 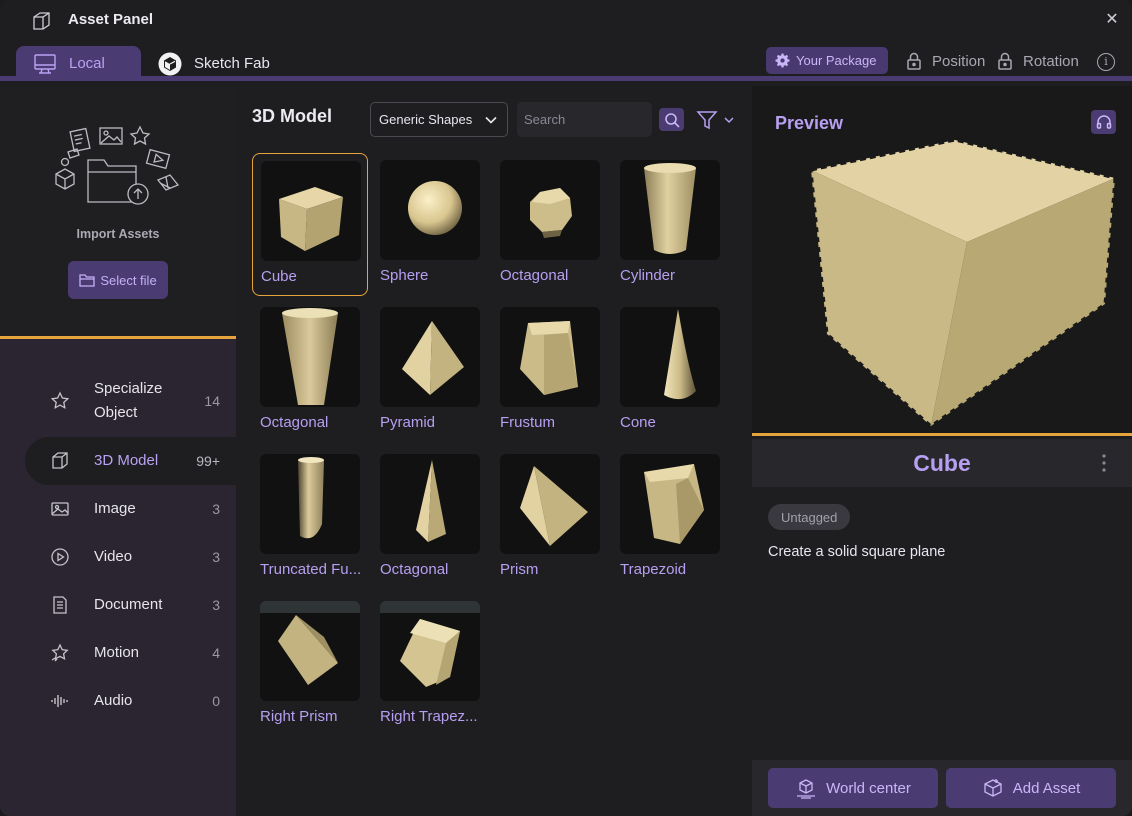 What do you see at coordinates (1112, 20) in the screenshot?
I see `close-icon: ✕` at bounding box center [1112, 20].